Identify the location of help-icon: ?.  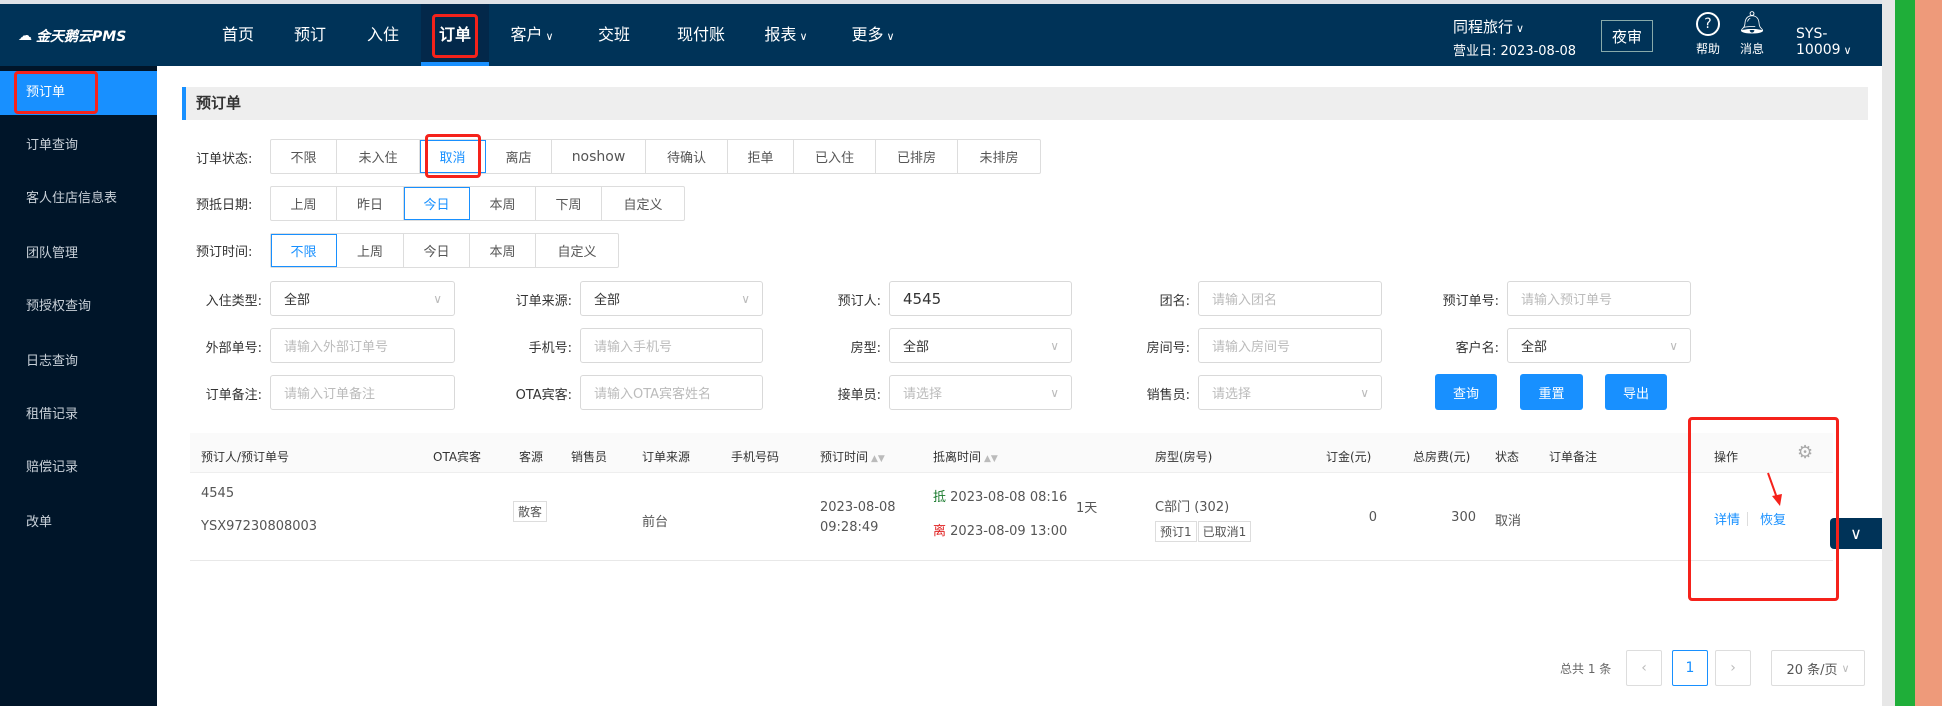
(1708, 24).